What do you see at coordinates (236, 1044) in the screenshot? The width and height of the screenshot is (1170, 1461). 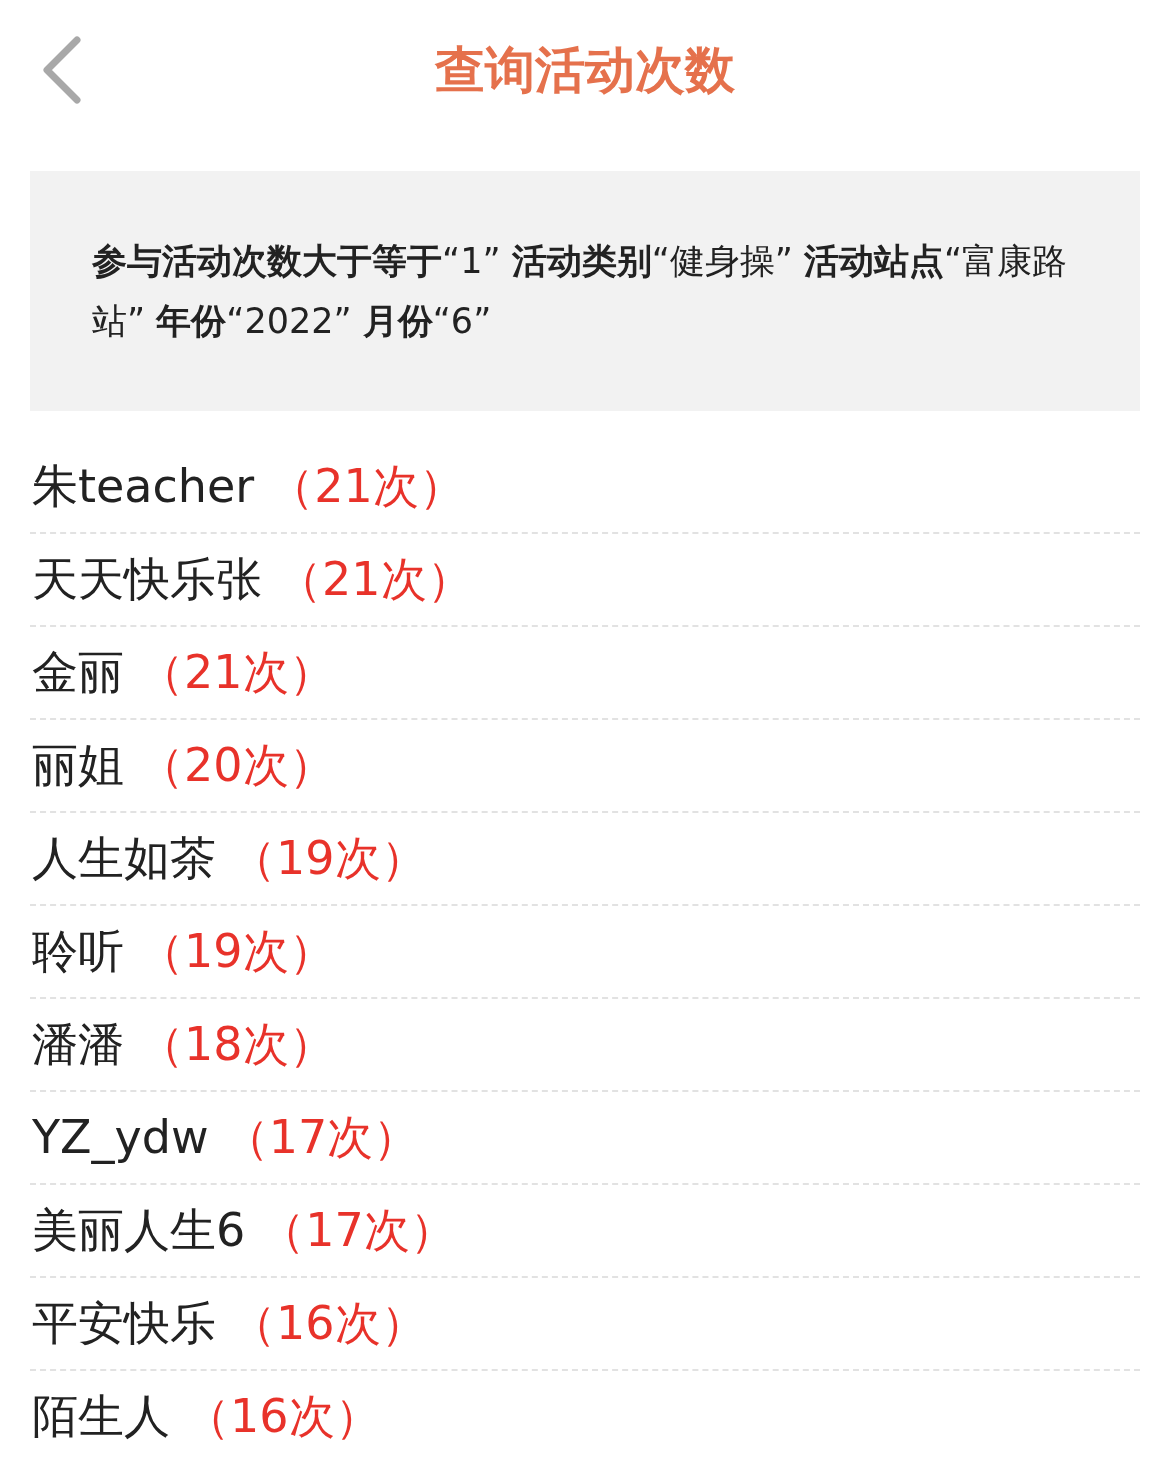 I see `activity-count: （18次）` at bounding box center [236, 1044].